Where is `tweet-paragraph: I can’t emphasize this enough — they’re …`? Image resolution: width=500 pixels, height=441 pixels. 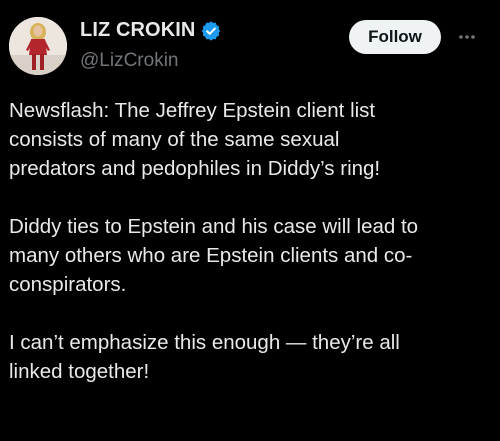 tweet-paragraph: I can’t emphasize this enough — they’re … is located at coordinates (204, 357).